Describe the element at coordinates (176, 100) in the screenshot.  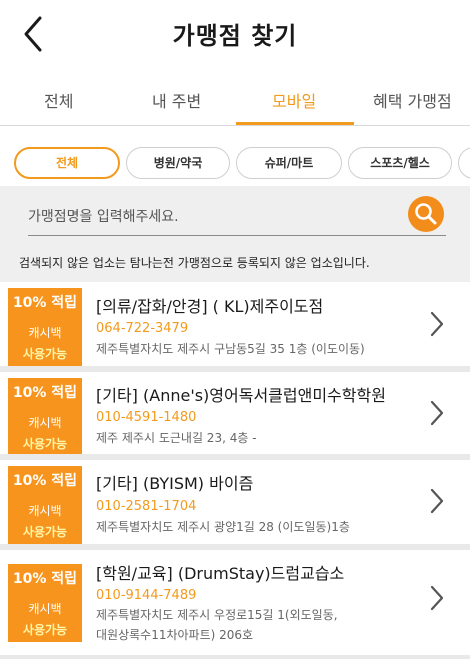
I see `tab-nearby: 내 주변` at that location.